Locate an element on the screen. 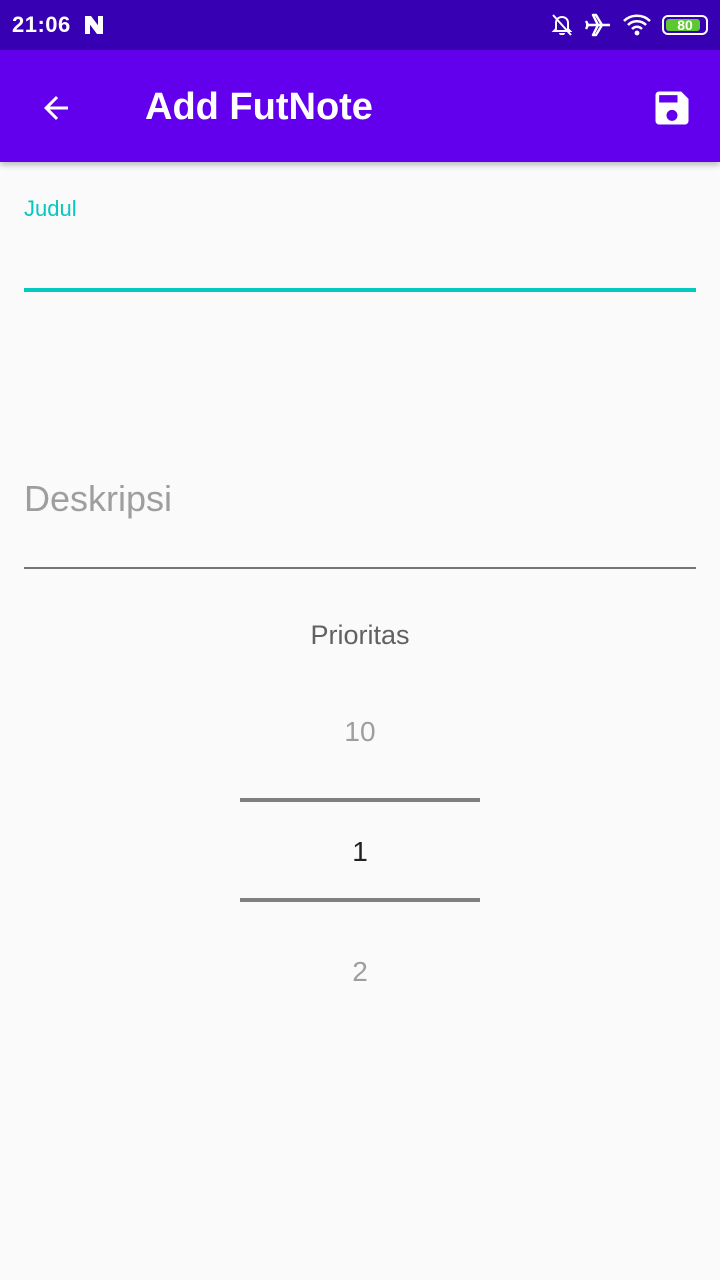 Image resolution: width=720 pixels, height=1280 pixels. picker-divider-top is located at coordinates (360, 800).